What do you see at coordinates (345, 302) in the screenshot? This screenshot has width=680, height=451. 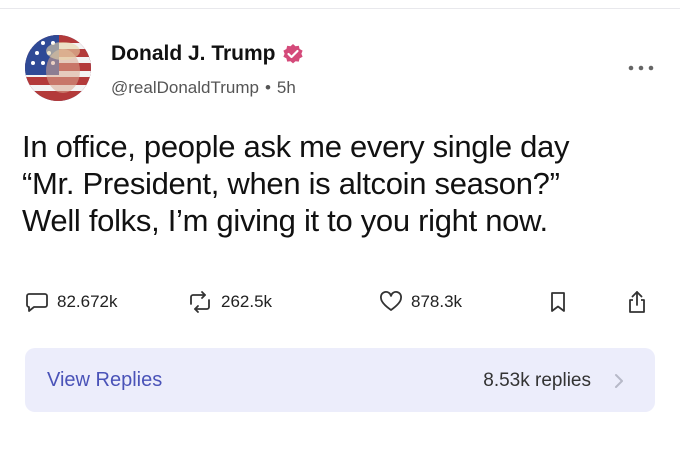 I see `action-bar: 82.672k 262.5k 878.3k` at bounding box center [345, 302].